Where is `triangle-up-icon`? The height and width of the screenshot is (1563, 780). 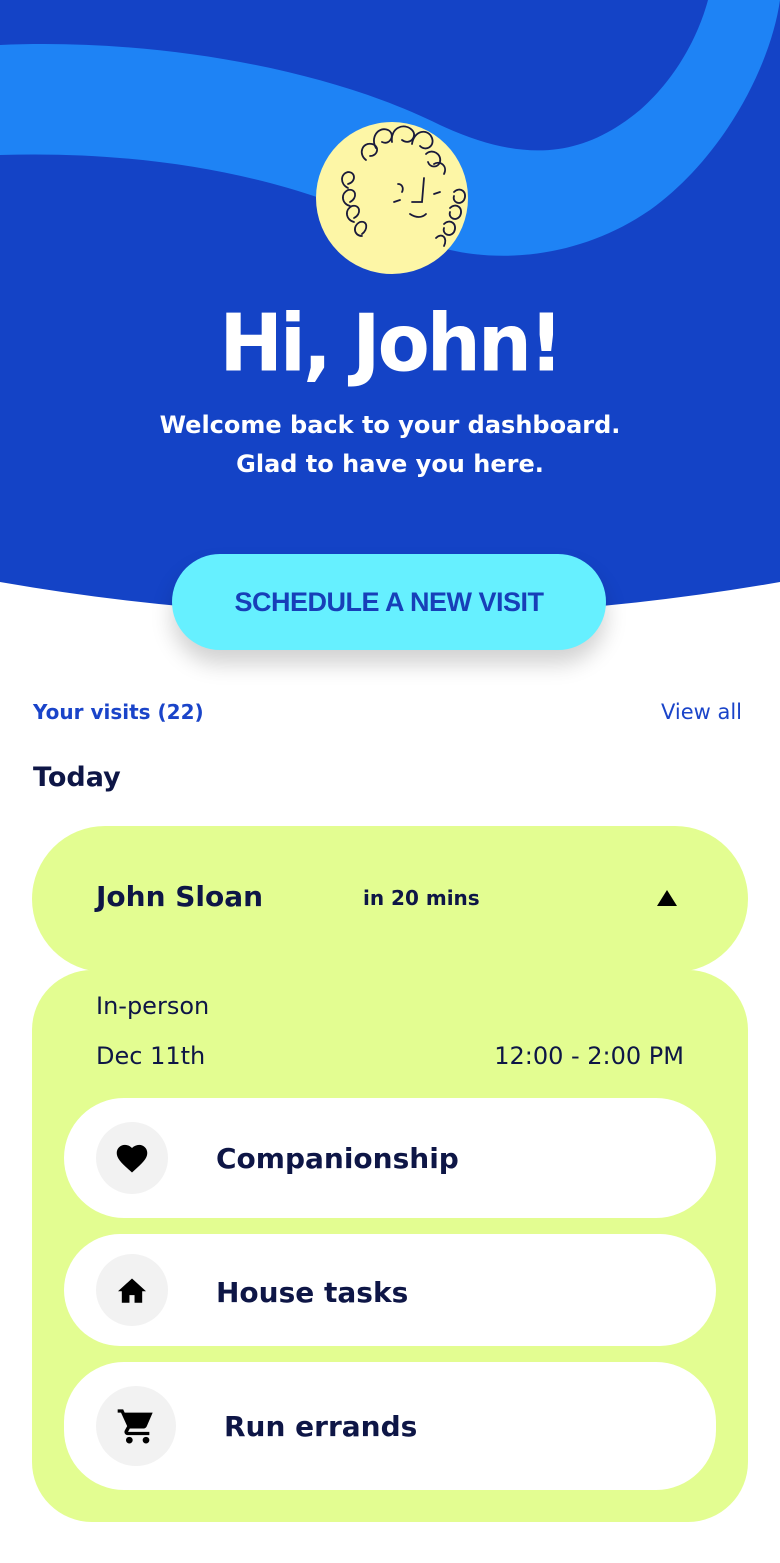
triangle-up-icon is located at coordinates (667, 898).